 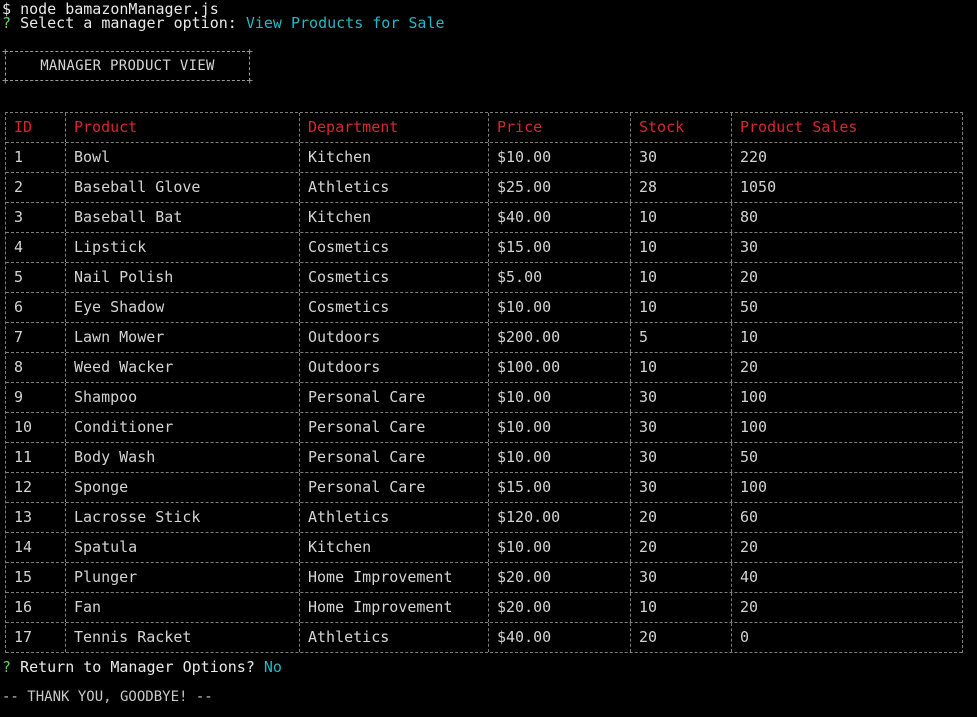 I want to click on prompt-question: Return to Manager Options?, so click(x=137, y=667).